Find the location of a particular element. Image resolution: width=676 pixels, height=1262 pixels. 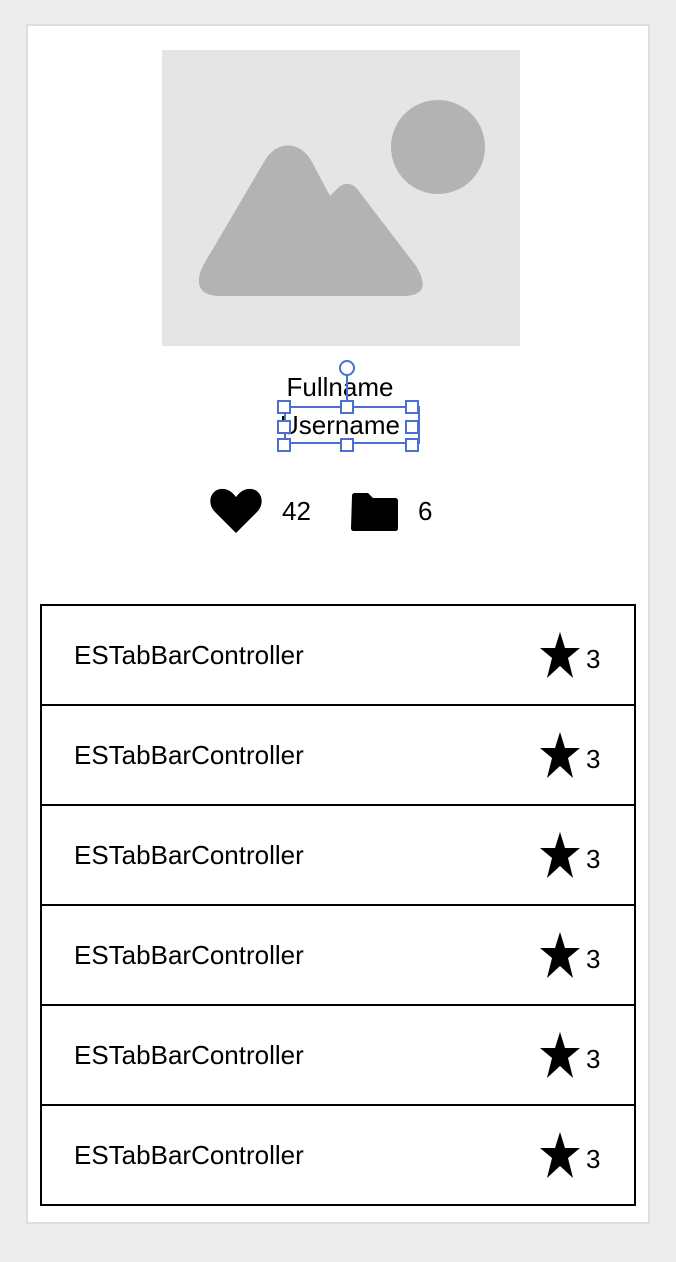

profile-stats: 42 6 is located at coordinates (340, 511).